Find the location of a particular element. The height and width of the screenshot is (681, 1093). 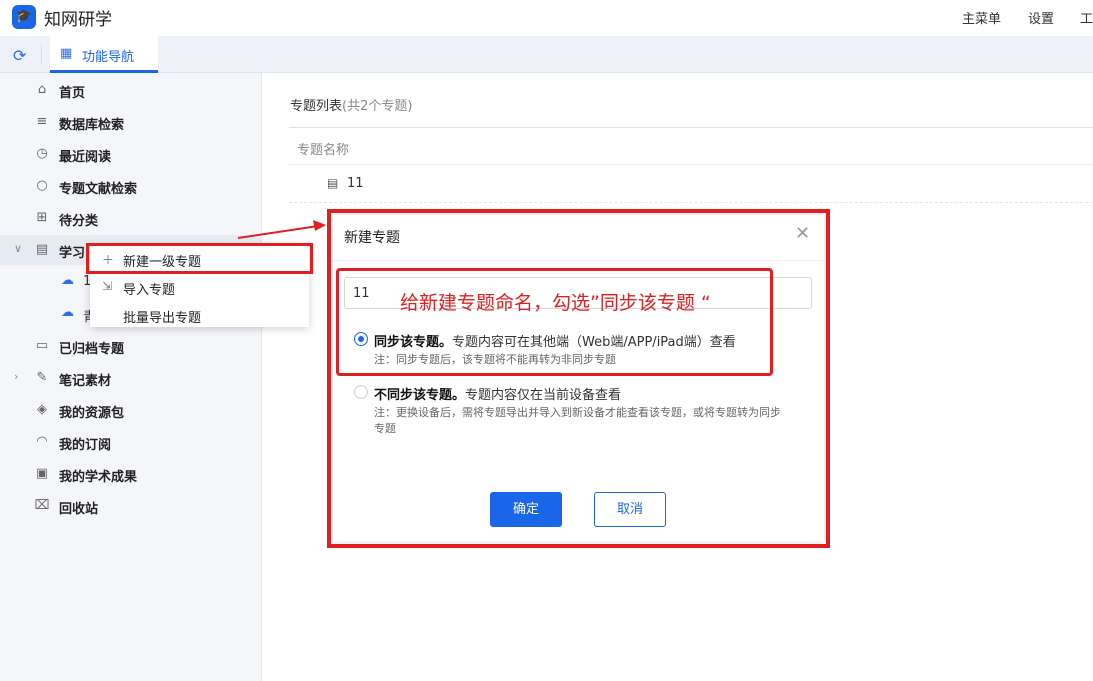

annotation-arrow is located at coordinates (281, 229).